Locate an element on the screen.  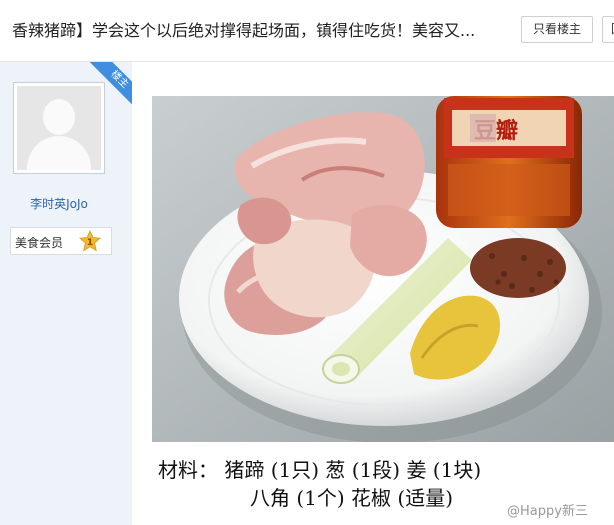
member-level-number: 1 is located at coordinates (90, 243).